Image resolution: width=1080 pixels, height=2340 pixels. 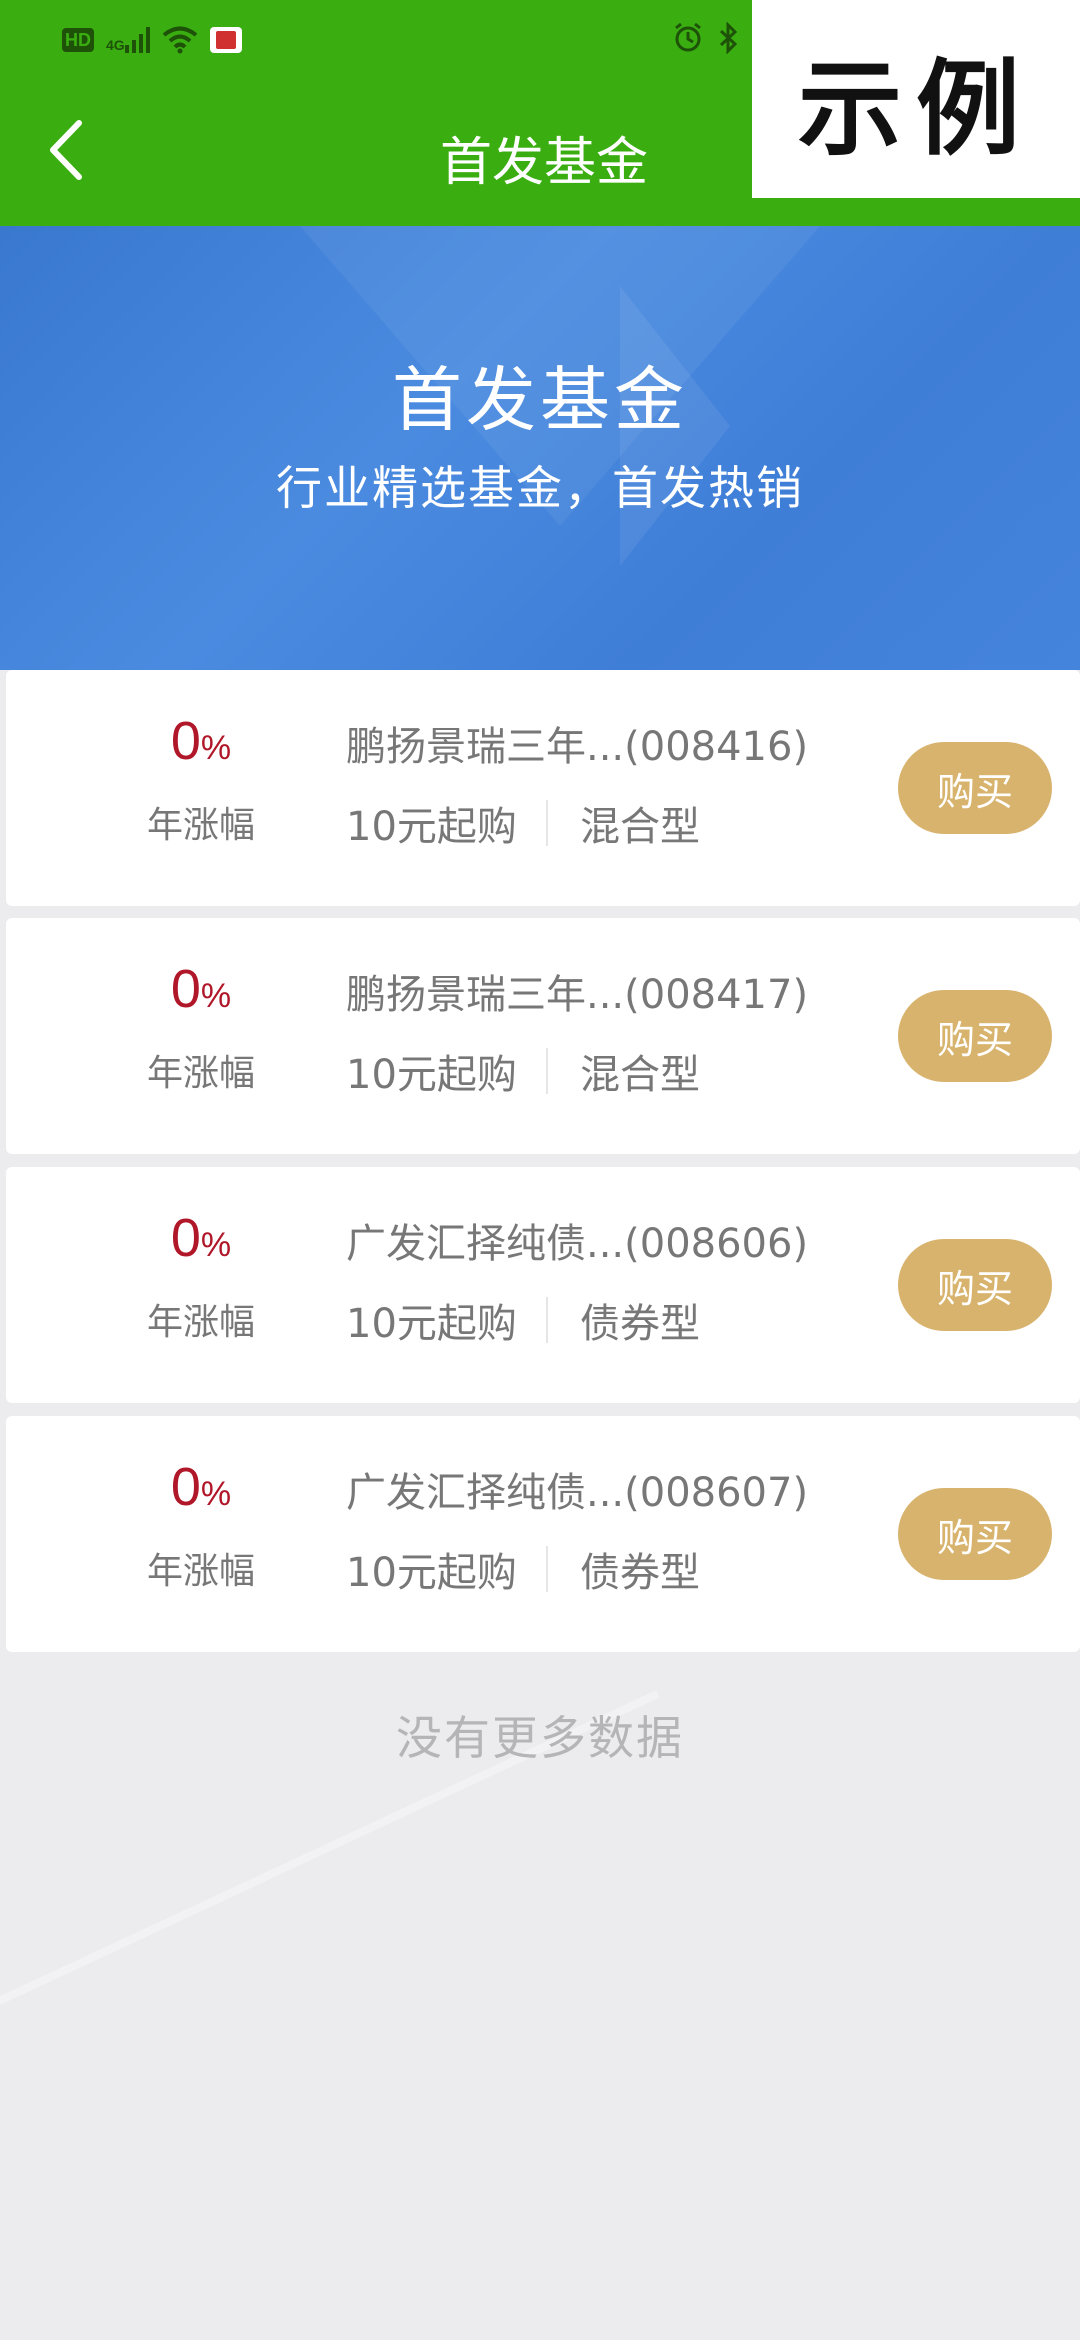 I want to click on watermark-text: 示例, so click(x=915, y=108).